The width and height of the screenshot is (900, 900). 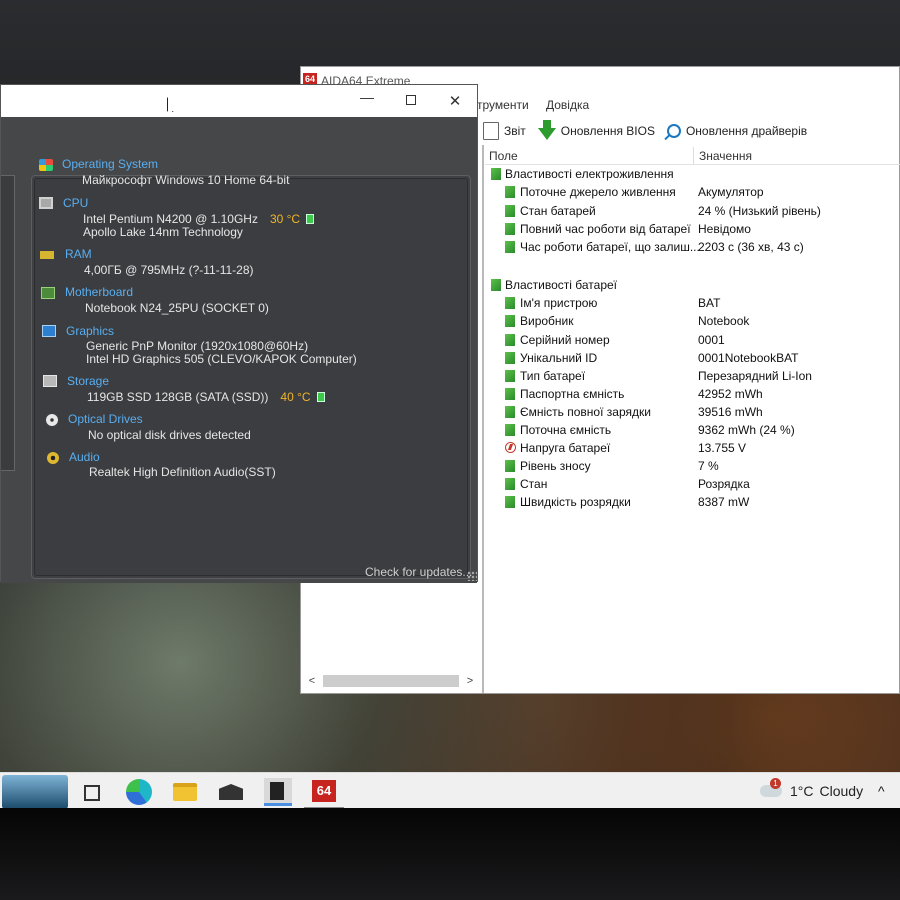 What do you see at coordinates (746, 131) in the screenshot?
I see `drivers-update-label: Оновлення драйверів` at bounding box center [746, 131].